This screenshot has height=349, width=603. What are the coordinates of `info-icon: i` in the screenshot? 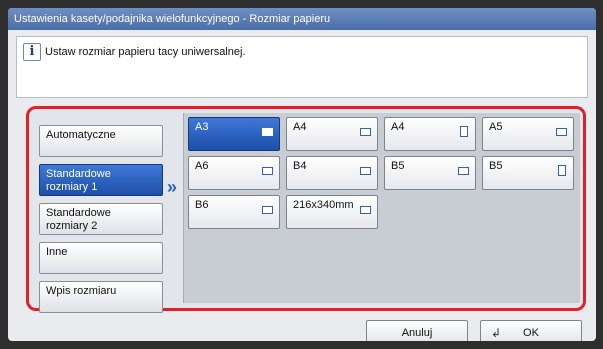 It's located at (32, 52).